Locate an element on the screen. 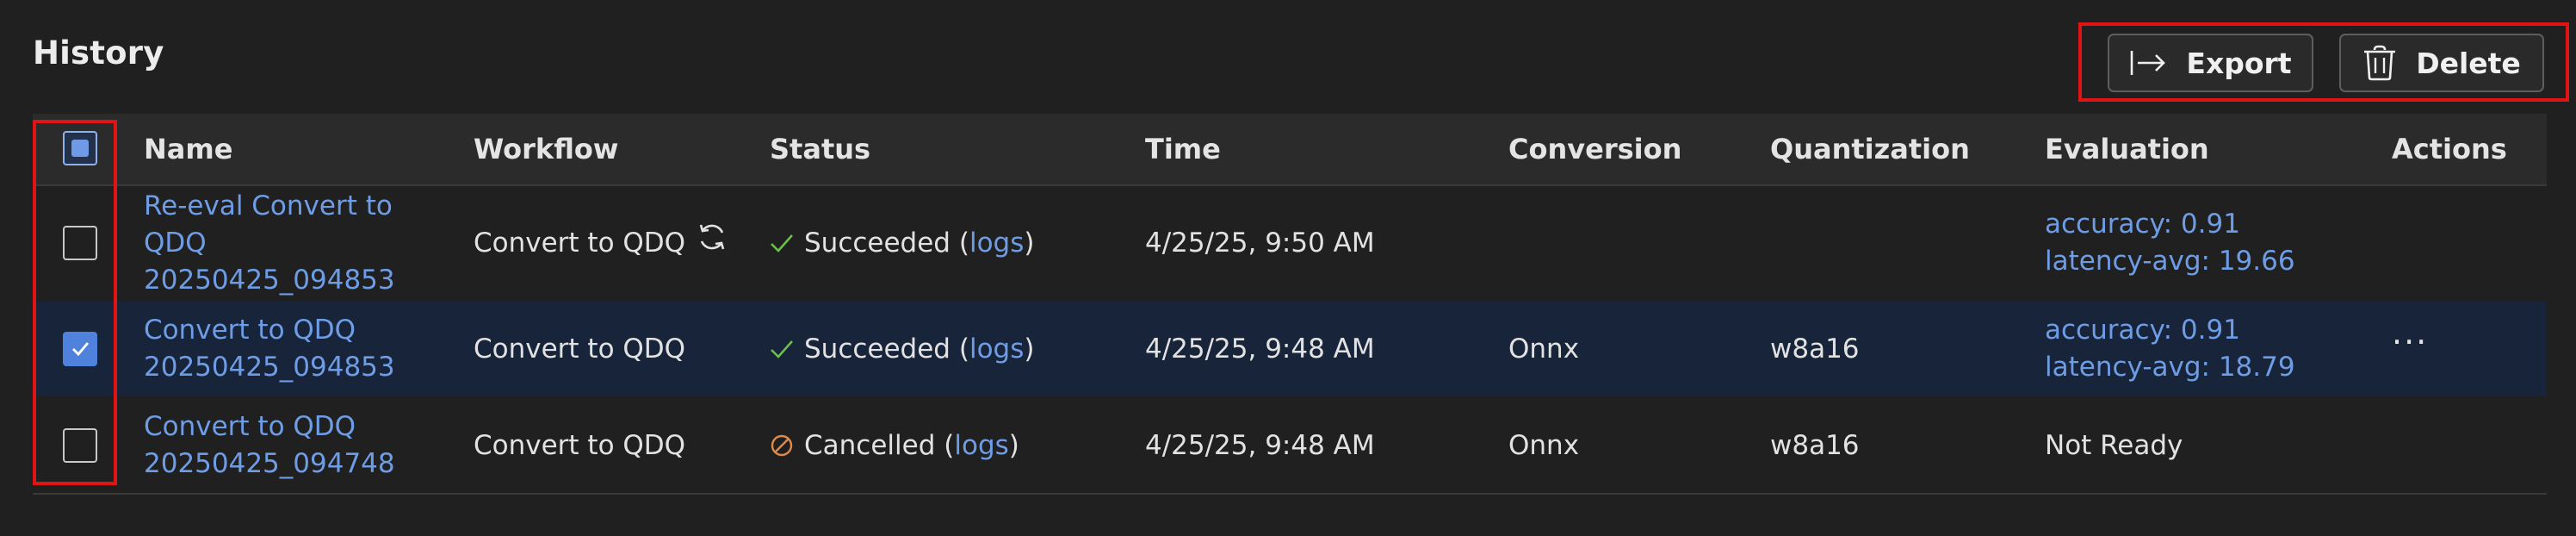 This screenshot has height=536, width=2576. evaluation-cell: Not Ready is located at coordinates (2114, 445).